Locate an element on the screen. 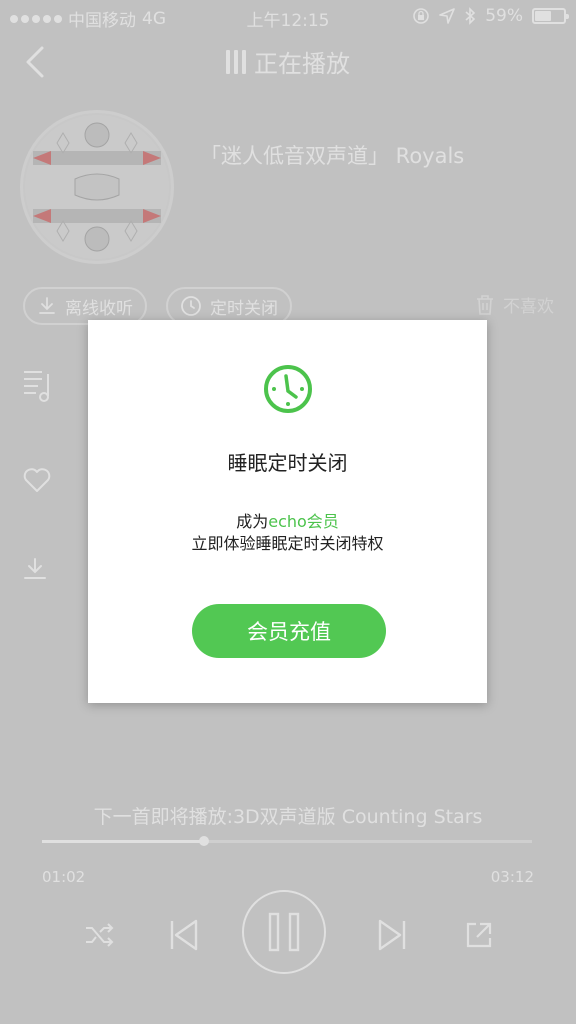 This screenshot has width=576, height=1024. dialog-member-highlight: echo会员 is located at coordinates (303, 521).